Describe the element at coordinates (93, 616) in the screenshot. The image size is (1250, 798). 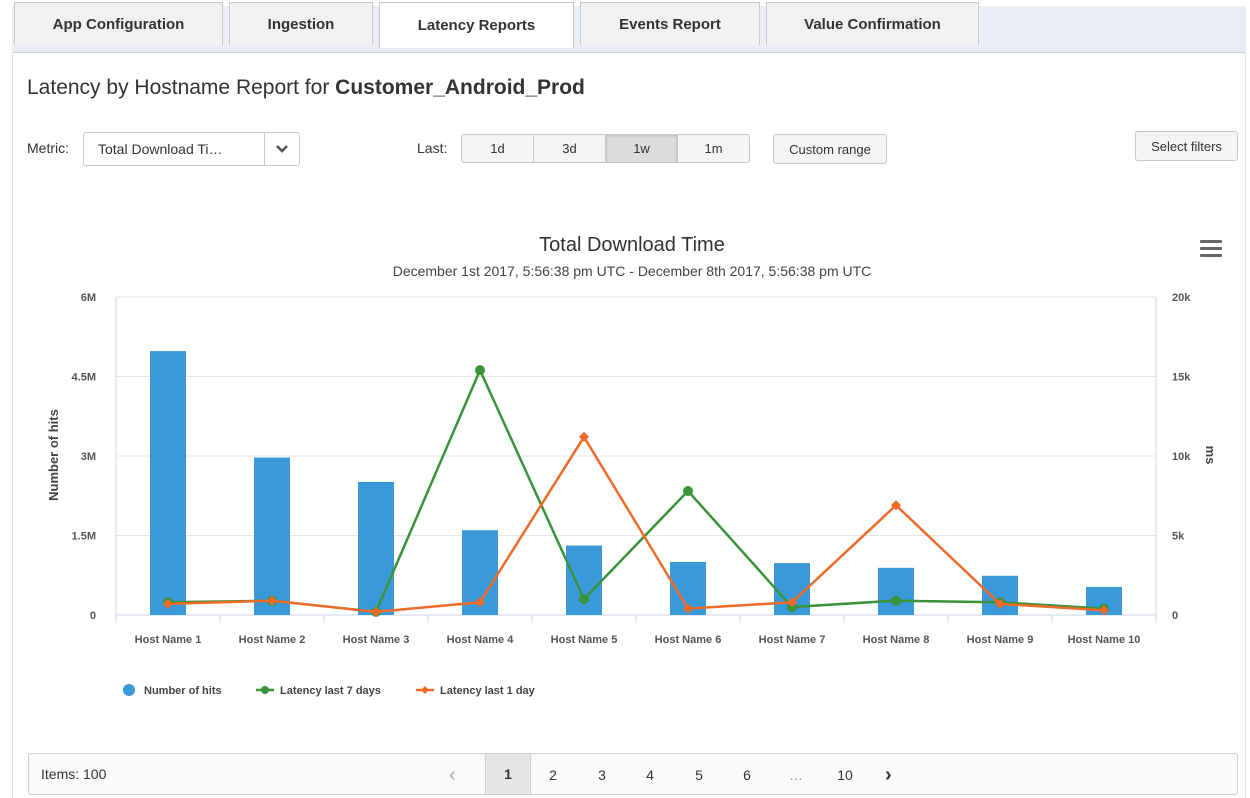
I see `y-tick-label-left: 0` at that location.